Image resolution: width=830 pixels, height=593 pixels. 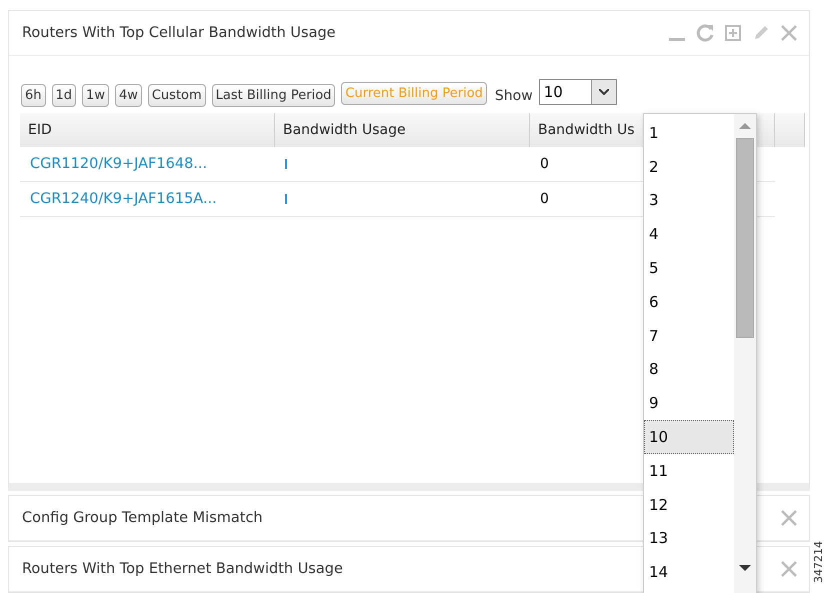 What do you see at coordinates (819, 562) in the screenshot?
I see `figure-number: 347214` at bounding box center [819, 562].